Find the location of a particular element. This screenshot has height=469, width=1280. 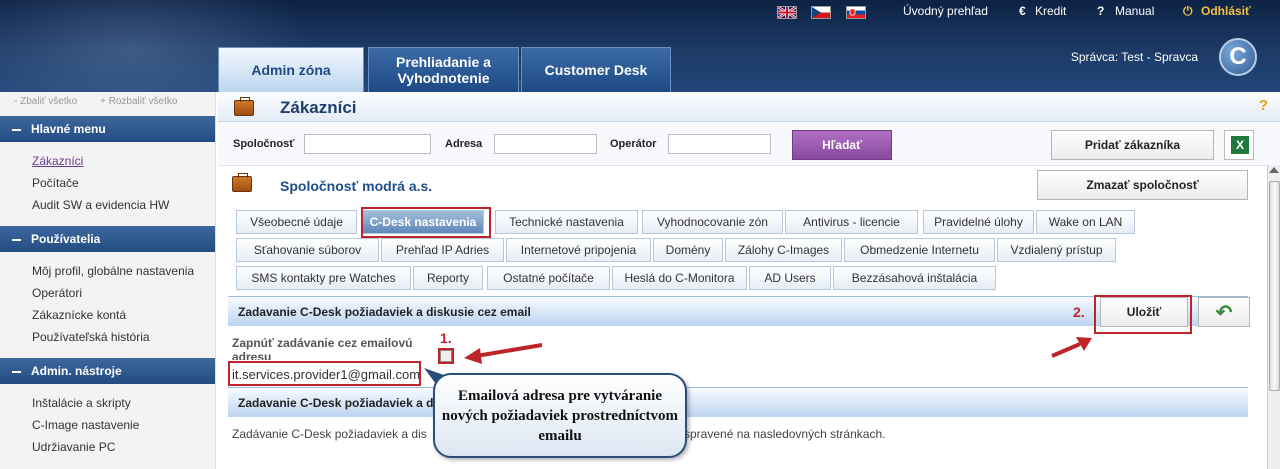

operator-label: Operátor is located at coordinates (633, 144).